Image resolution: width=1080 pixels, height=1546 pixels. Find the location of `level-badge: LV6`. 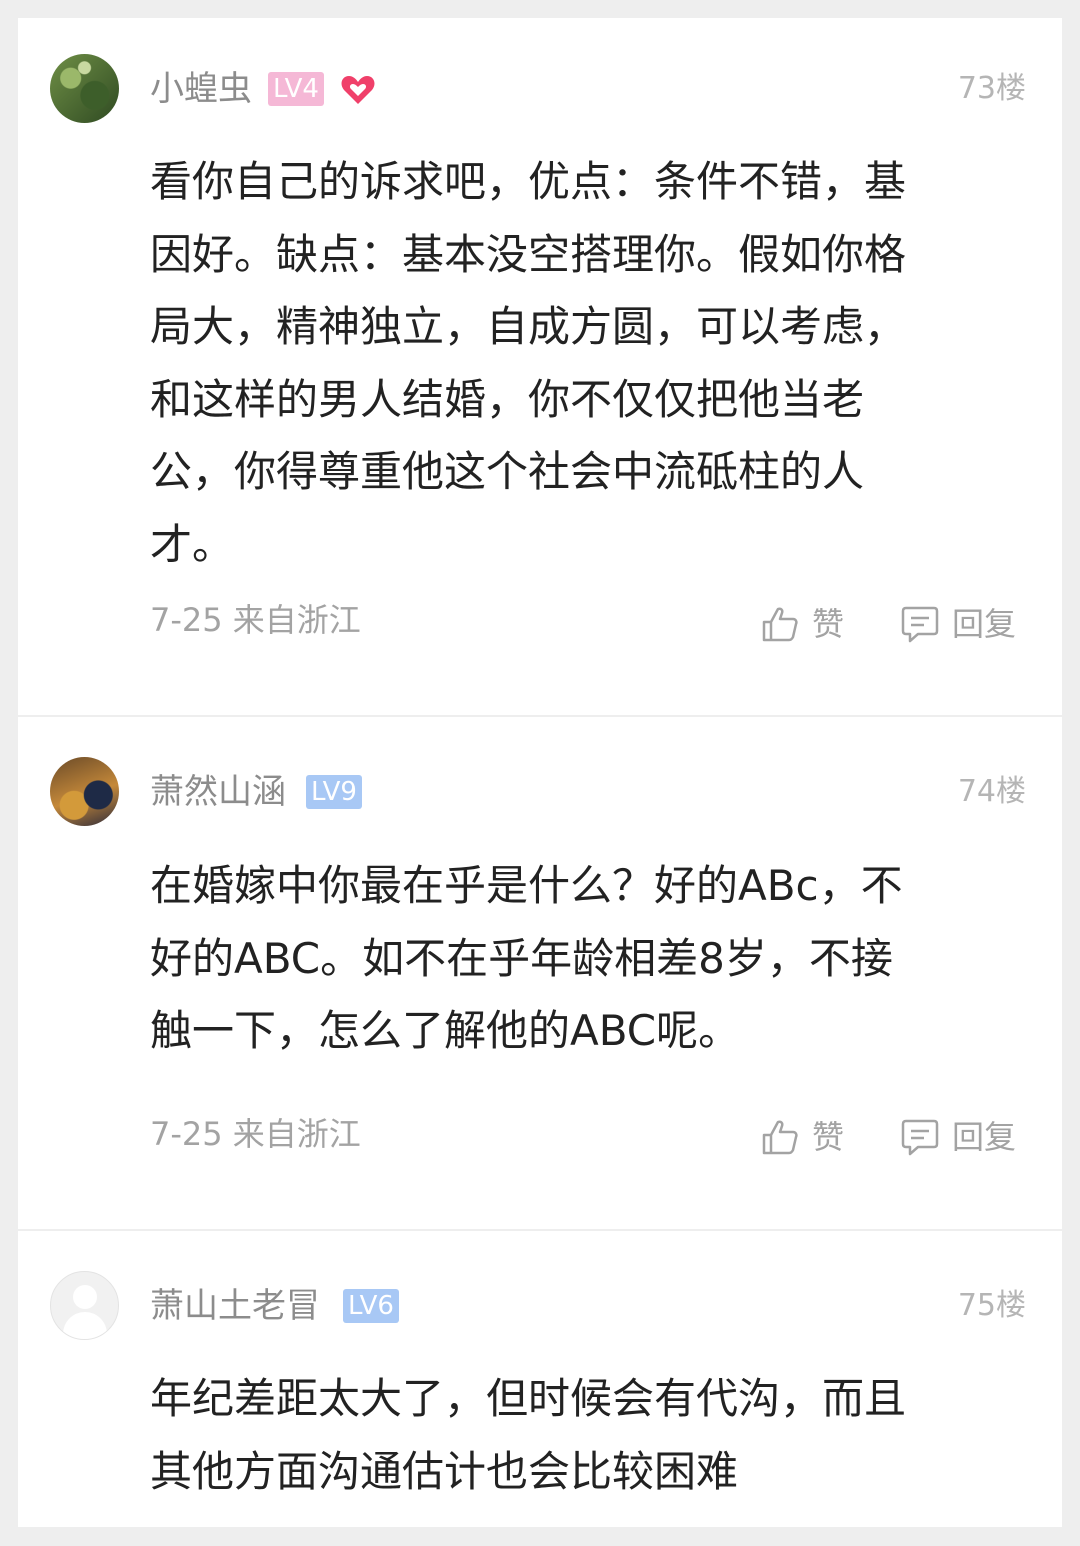

level-badge: LV6 is located at coordinates (371, 1306).